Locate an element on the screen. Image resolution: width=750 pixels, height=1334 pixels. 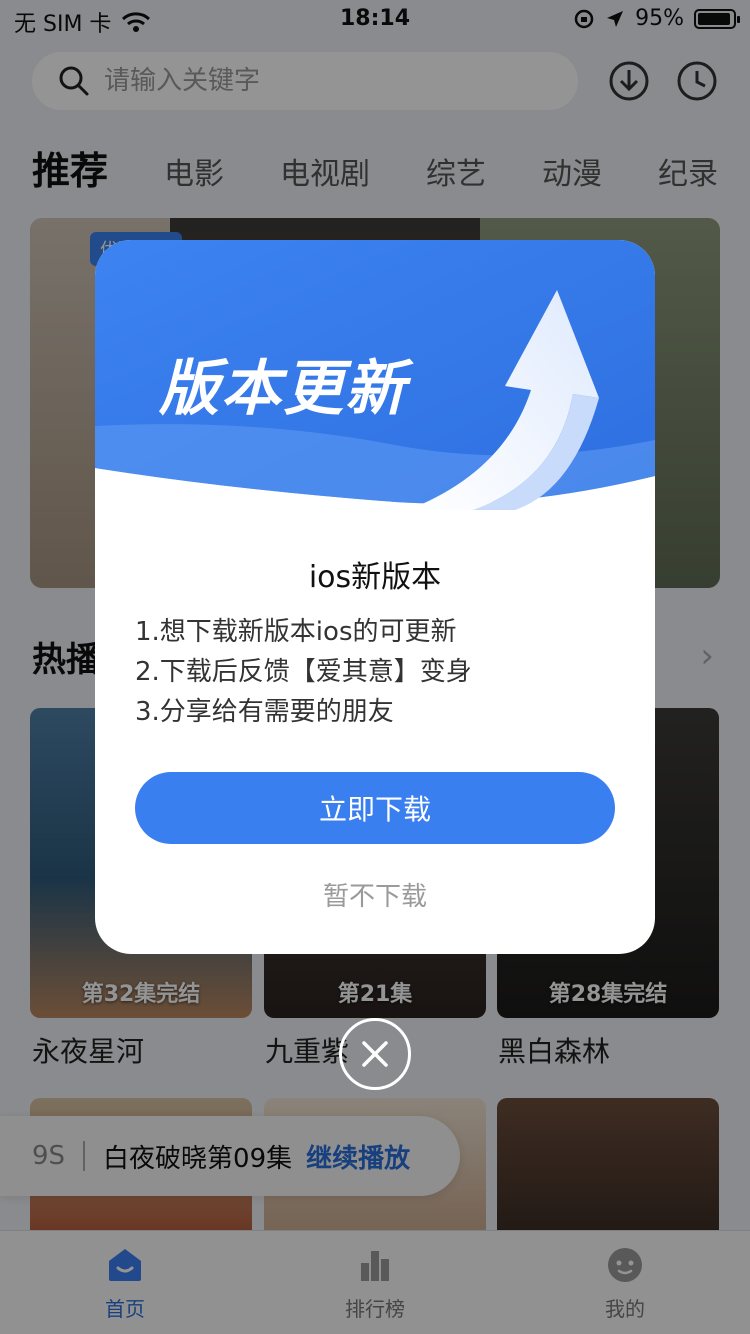
download-now-button: 立即下载 is located at coordinates (375, 808).